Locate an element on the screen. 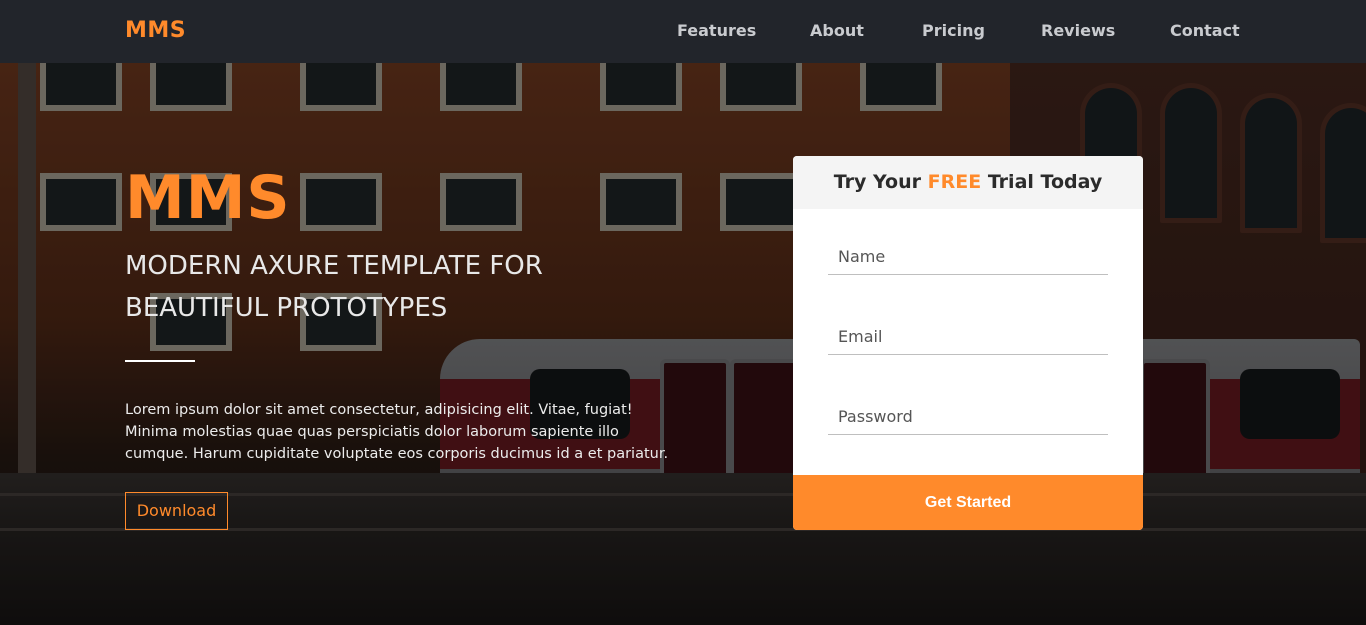 The height and width of the screenshot is (625, 1366). trial-card-heading: Try Your FREE Trial Today is located at coordinates (968, 182).